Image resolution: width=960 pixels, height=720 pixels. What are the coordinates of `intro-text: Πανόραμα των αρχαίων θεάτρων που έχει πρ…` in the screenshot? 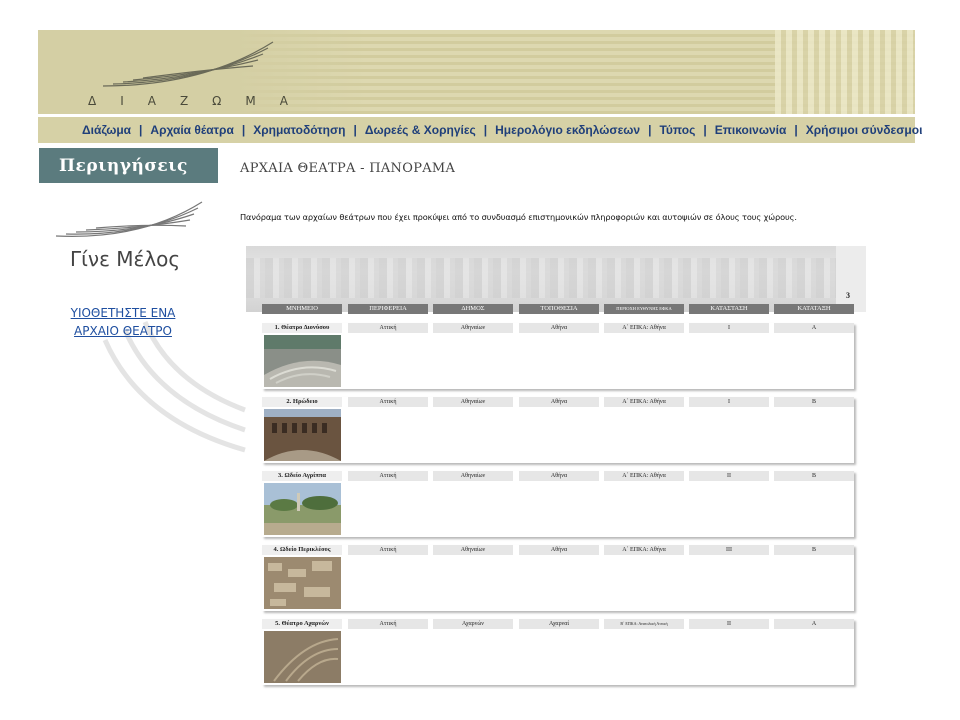 It's located at (518, 217).